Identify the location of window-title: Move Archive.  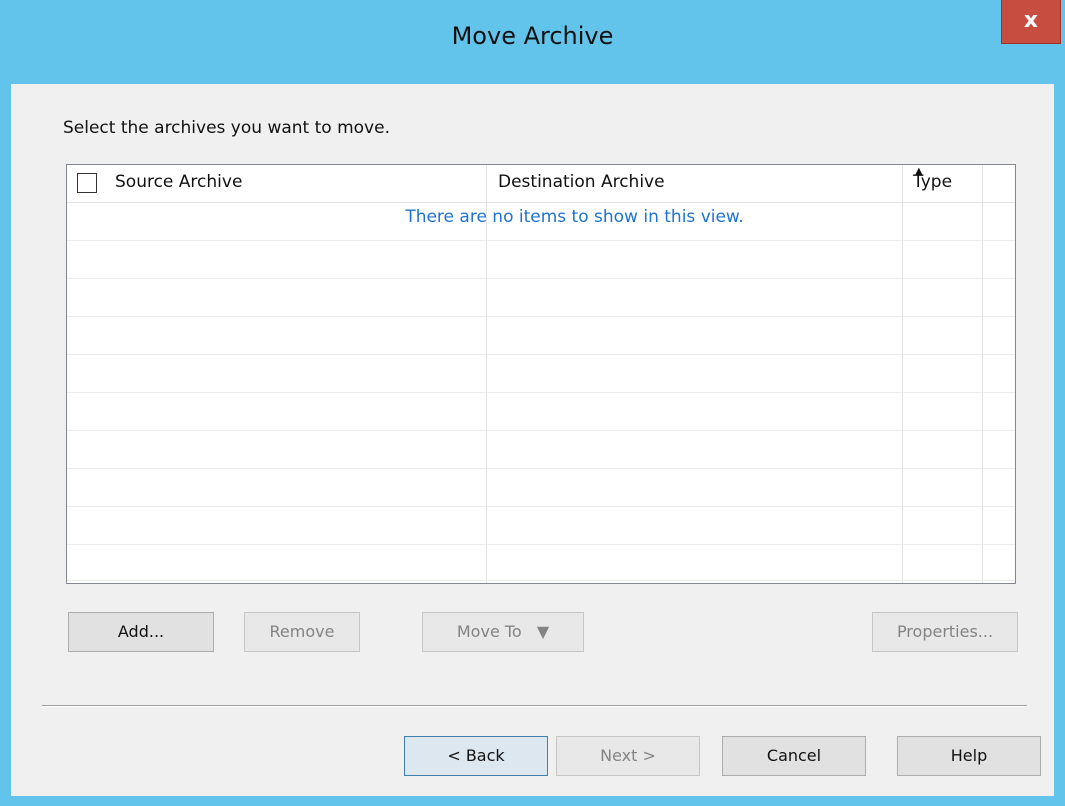
(532, 36).